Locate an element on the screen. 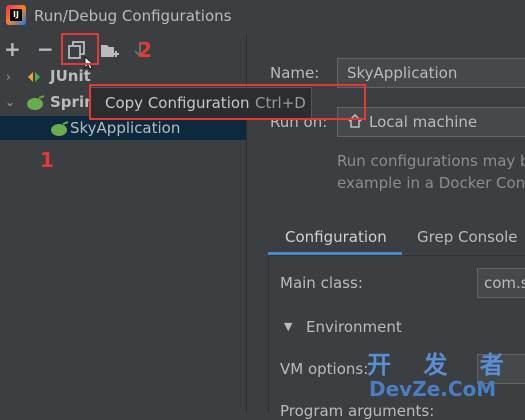  tab-configuration: Configuration is located at coordinates (336, 237).